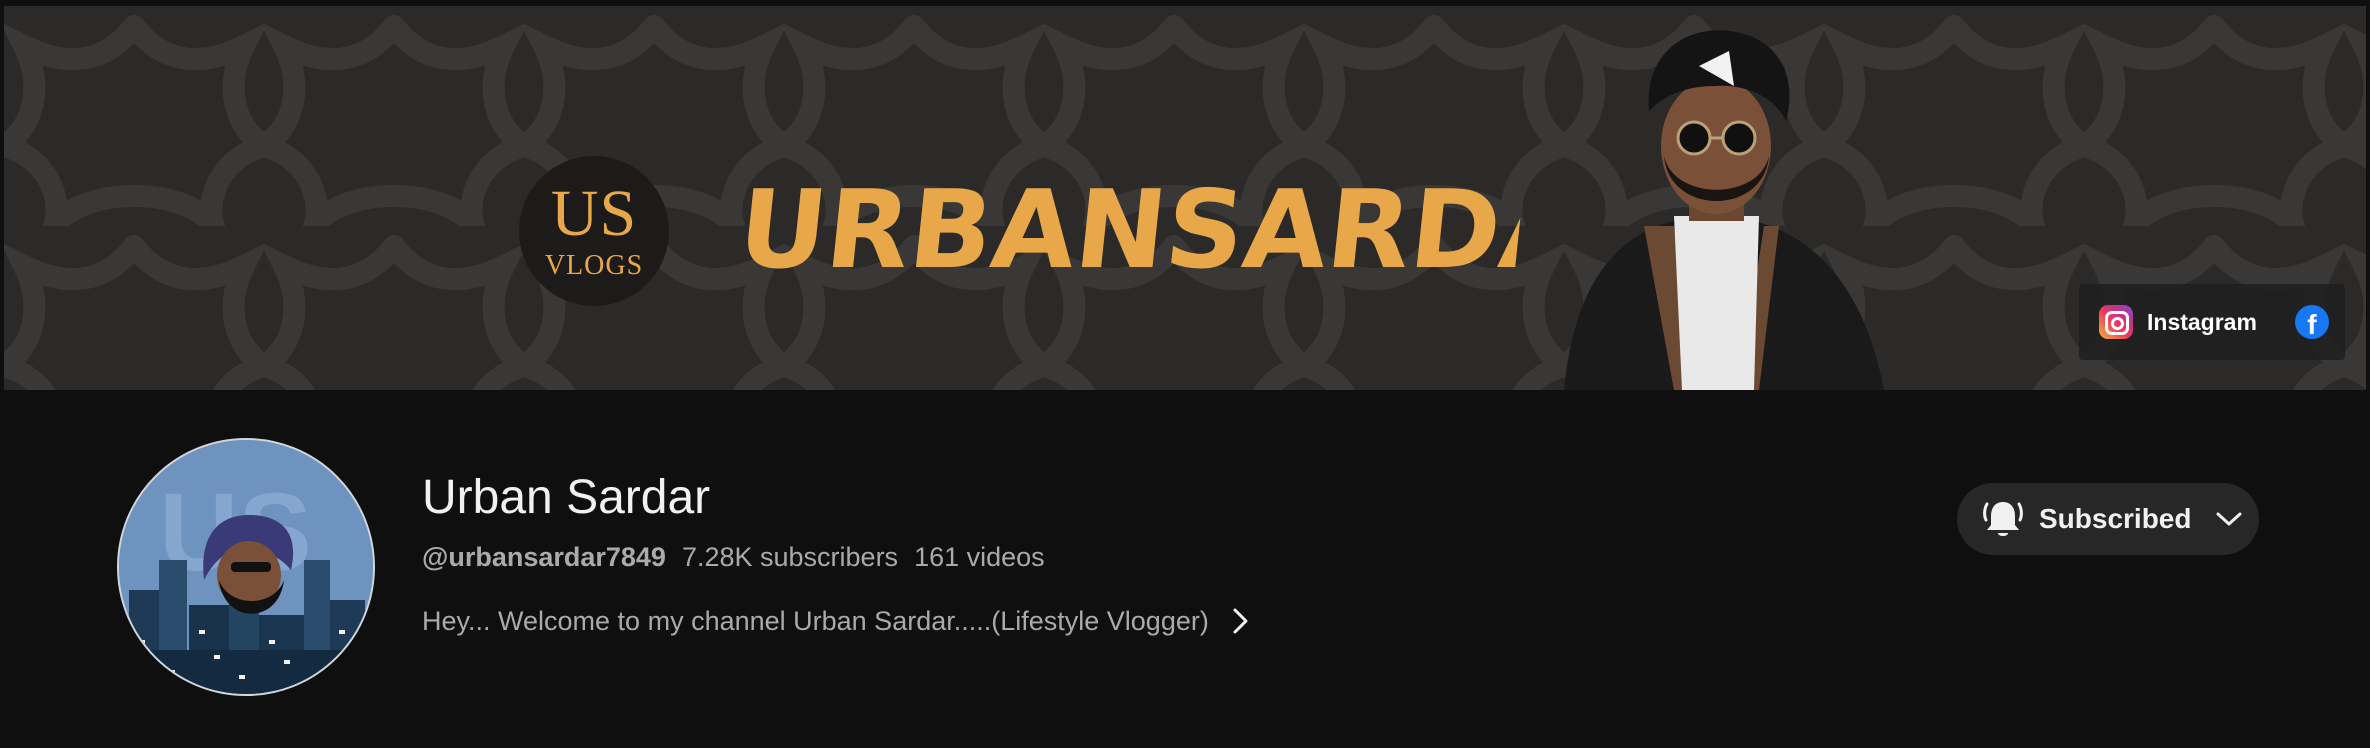 Image resolution: width=2370 pixels, height=748 pixels. I want to click on chevron-right-icon, so click(1240, 621).